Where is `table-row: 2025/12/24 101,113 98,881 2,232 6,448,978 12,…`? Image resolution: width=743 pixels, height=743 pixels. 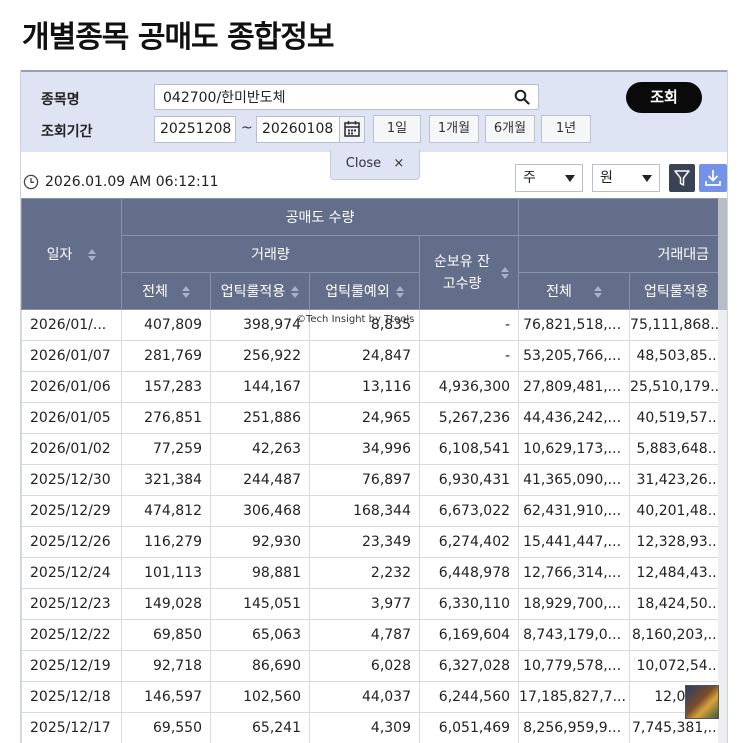 table-row: 2025/12/24 101,113 98,881 2,232 6,448,978 12,… is located at coordinates (374, 573).